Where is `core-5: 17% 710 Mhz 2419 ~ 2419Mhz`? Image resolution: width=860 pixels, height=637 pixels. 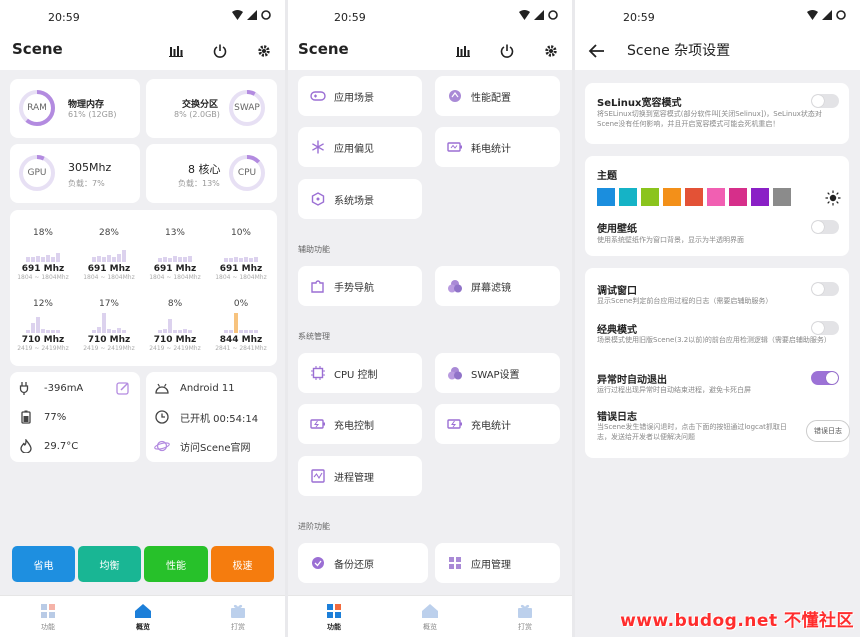 core-5: 17% 710 Mhz 2419 ~ 2419Mhz is located at coordinates (109, 325).